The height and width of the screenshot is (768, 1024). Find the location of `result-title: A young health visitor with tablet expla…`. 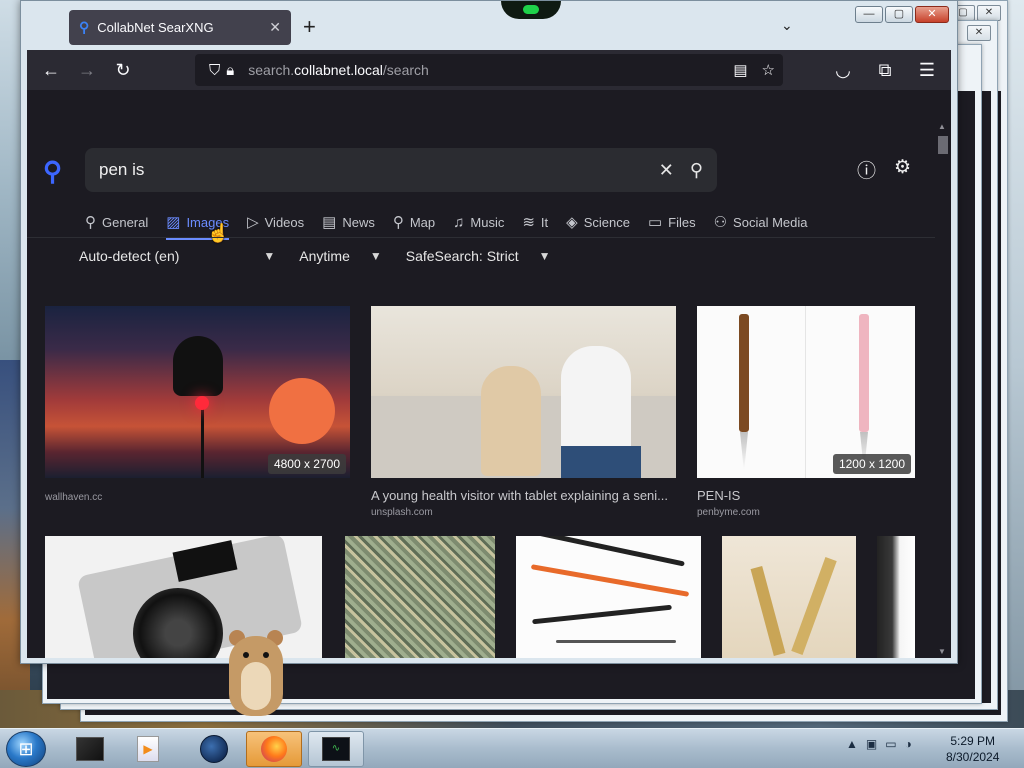

result-title: A young health visitor with tablet expla… is located at coordinates (523, 495).